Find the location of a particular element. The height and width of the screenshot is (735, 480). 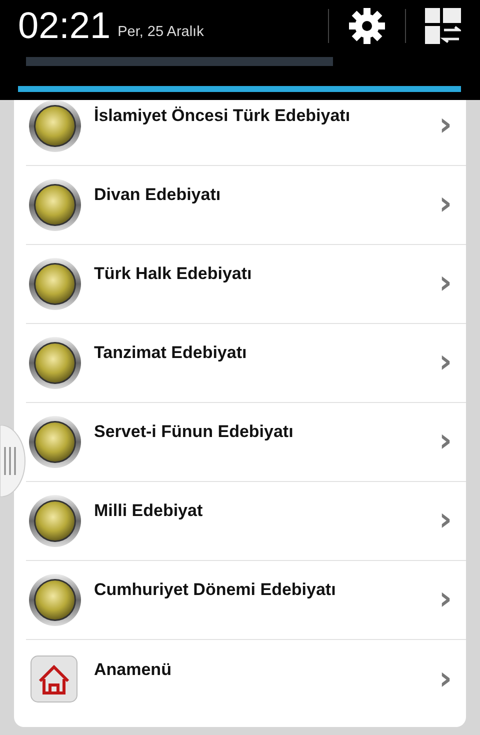

drawer-handle is located at coordinates (13, 461).